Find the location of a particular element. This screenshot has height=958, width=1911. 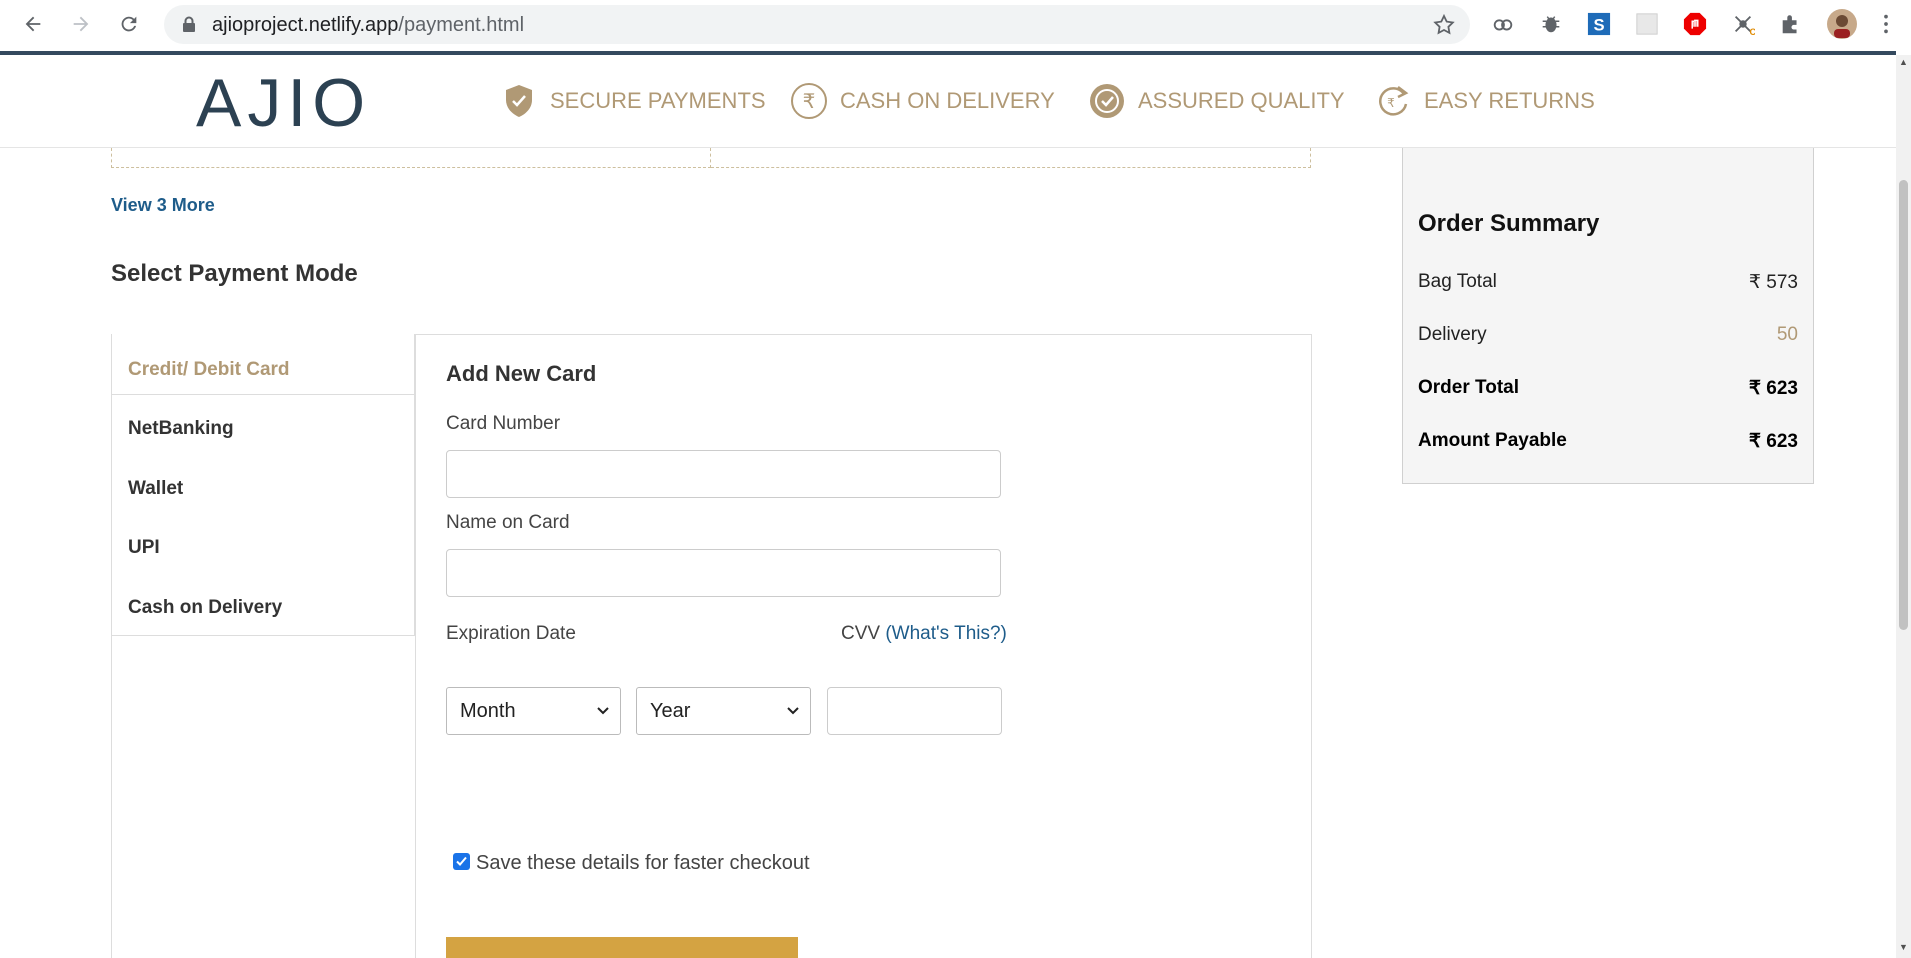

page-scrollbar: ▲ ▼ is located at coordinates (1903, 506).